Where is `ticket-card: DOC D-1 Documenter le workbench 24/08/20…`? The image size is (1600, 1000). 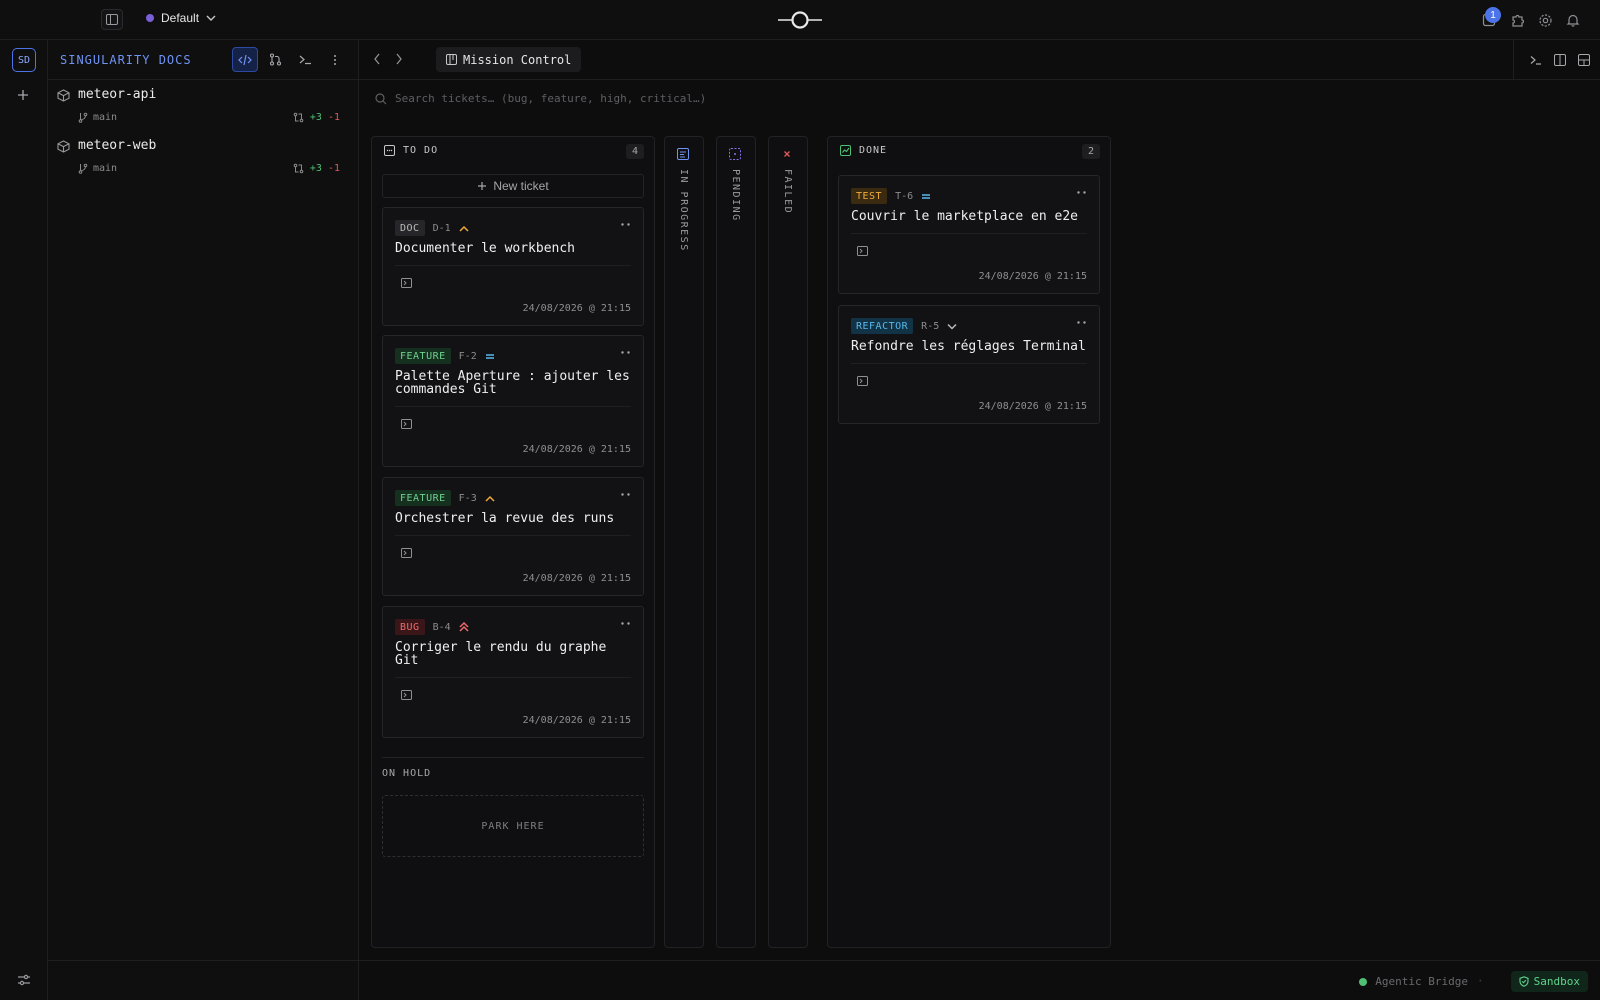 ticket-card: DOC D-1 Documenter le workbench 24/08/20… is located at coordinates (513, 266).